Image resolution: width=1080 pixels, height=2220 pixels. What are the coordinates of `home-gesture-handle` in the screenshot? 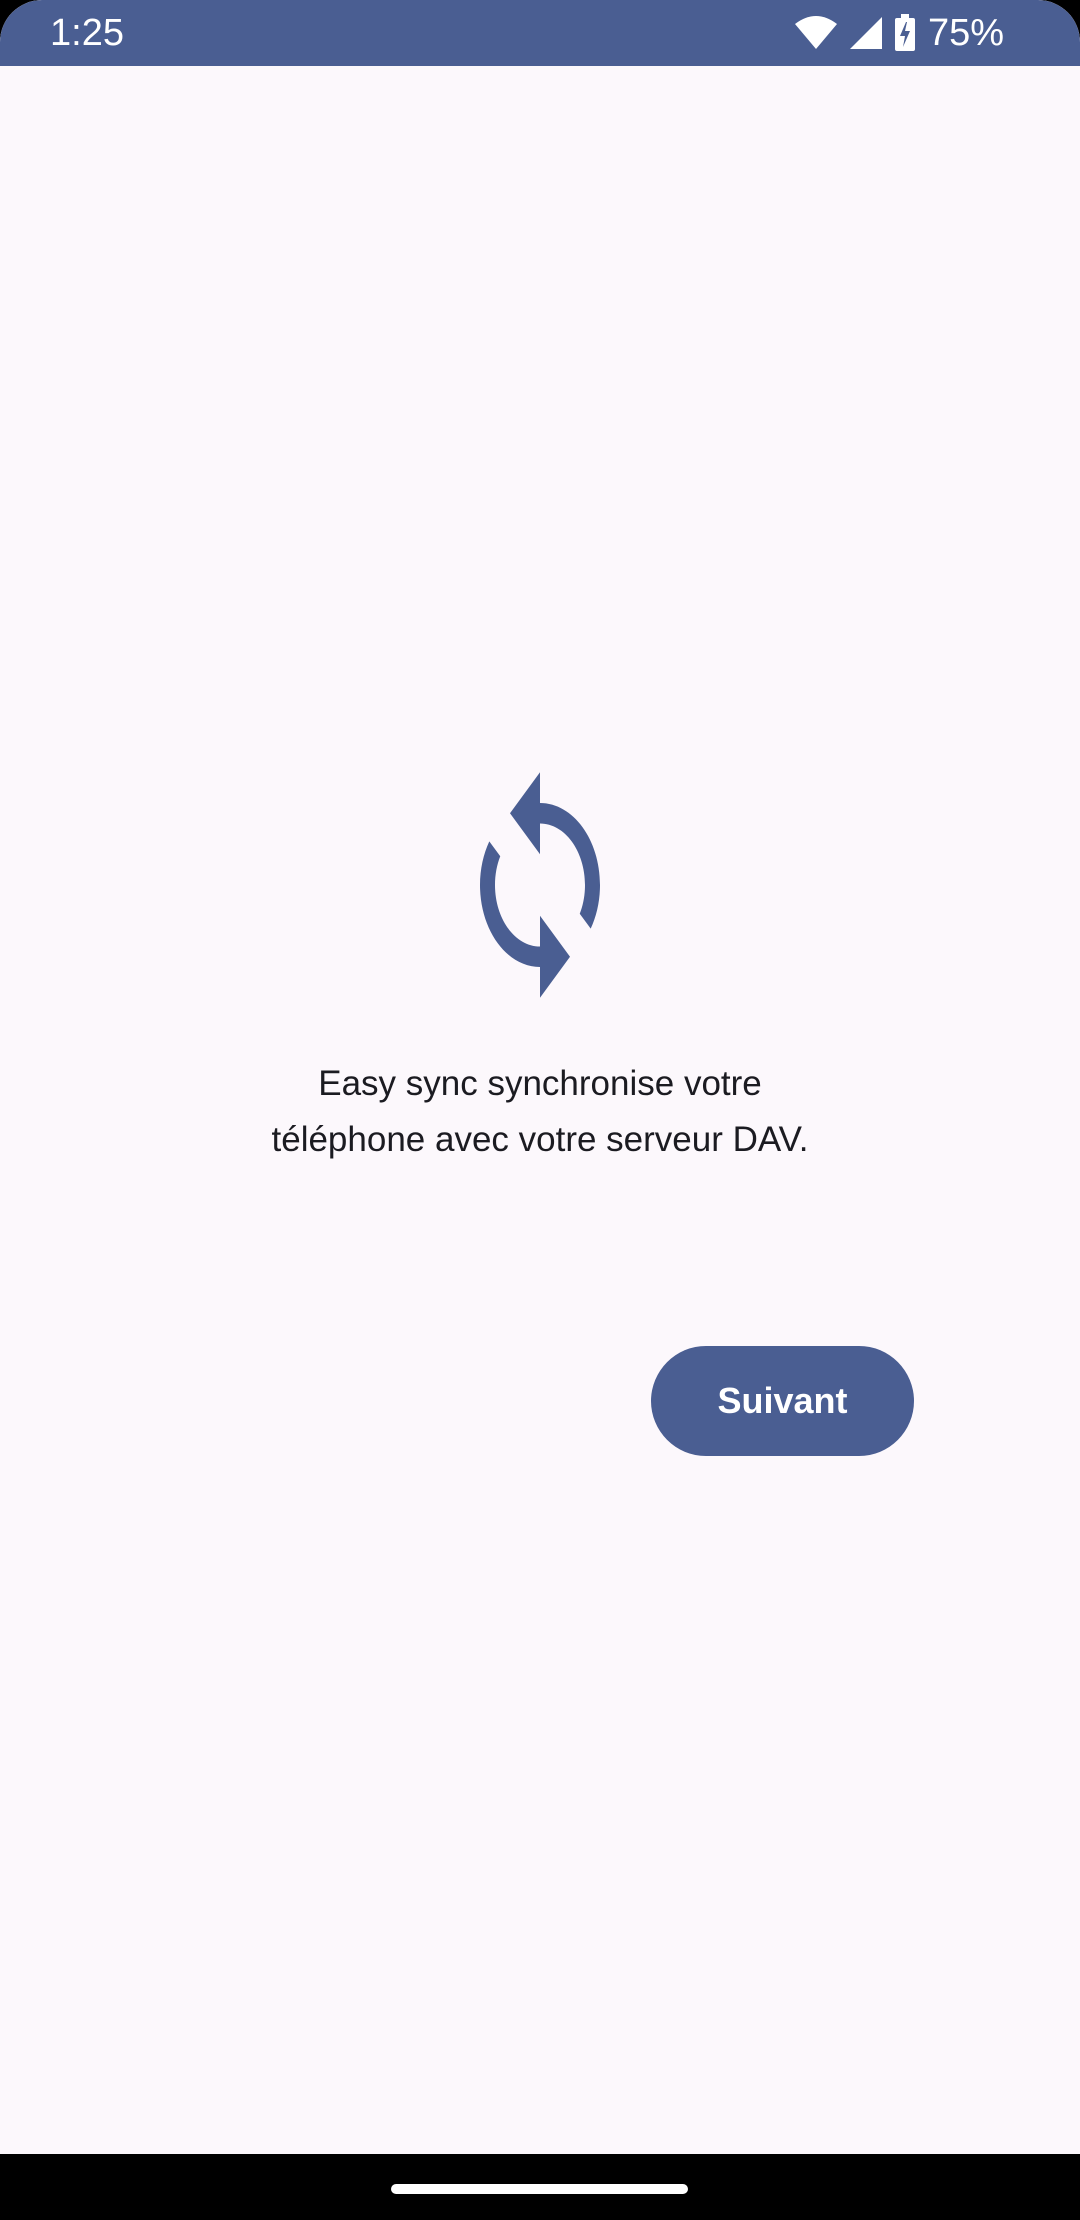 It's located at (539, 2189).